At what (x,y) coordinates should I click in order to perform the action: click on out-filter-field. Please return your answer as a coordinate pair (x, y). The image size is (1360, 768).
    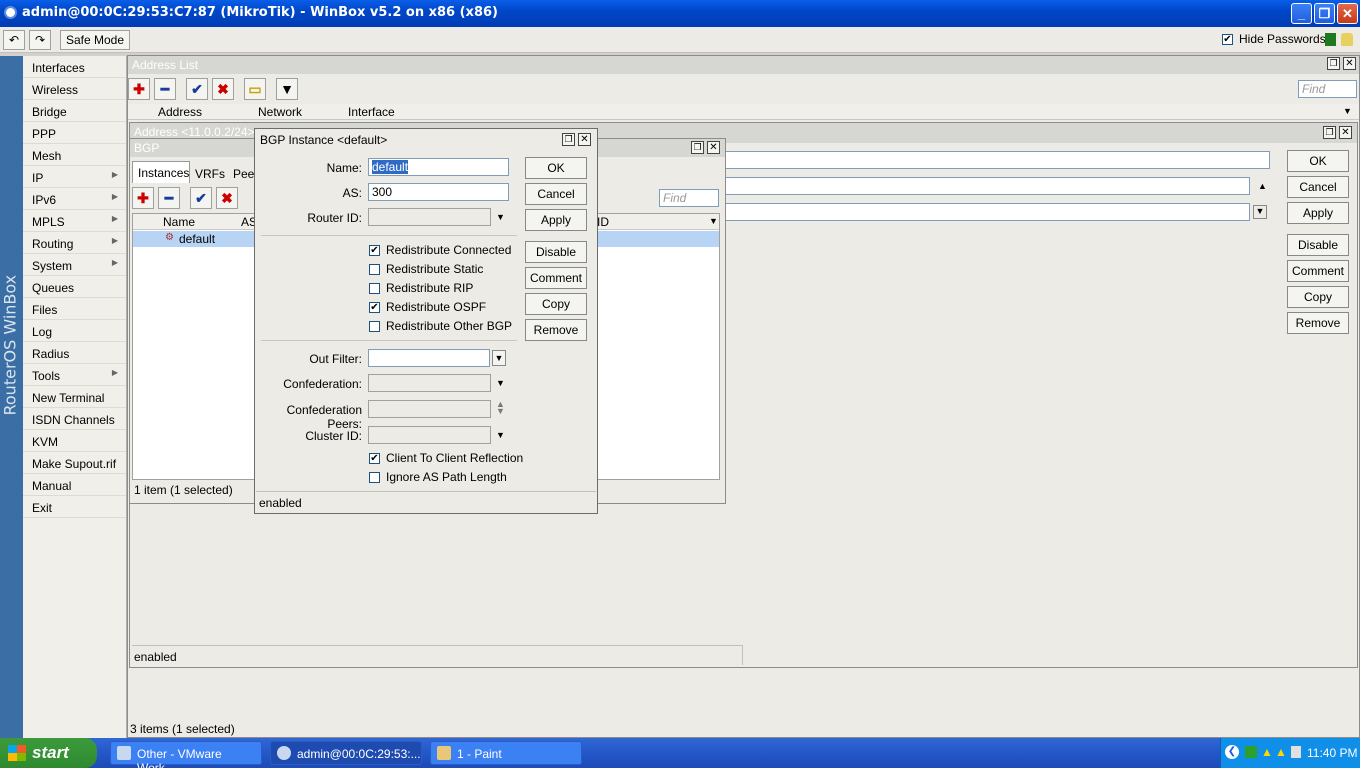
    Looking at the image, I should click on (429, 358).